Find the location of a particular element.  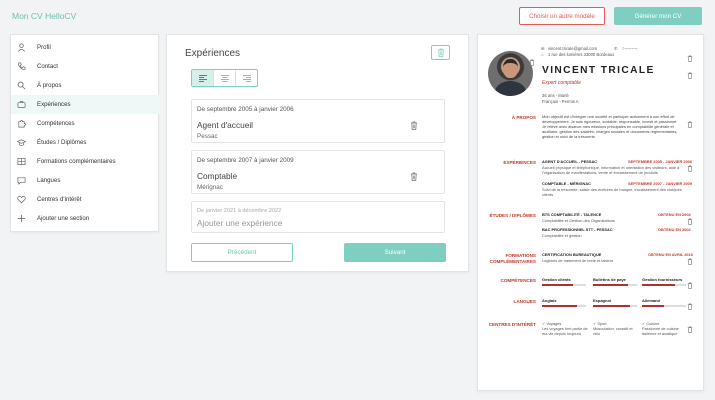

skill-item: Gestion clients is located at coordinates (564, 281).